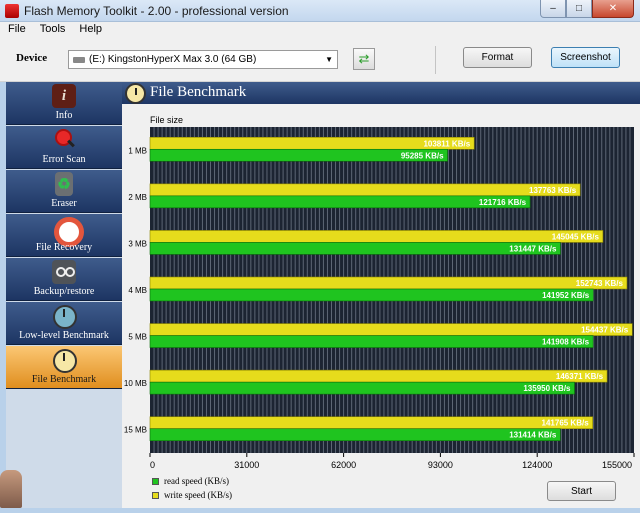  I want to click on app-icon, so click(12, 11).